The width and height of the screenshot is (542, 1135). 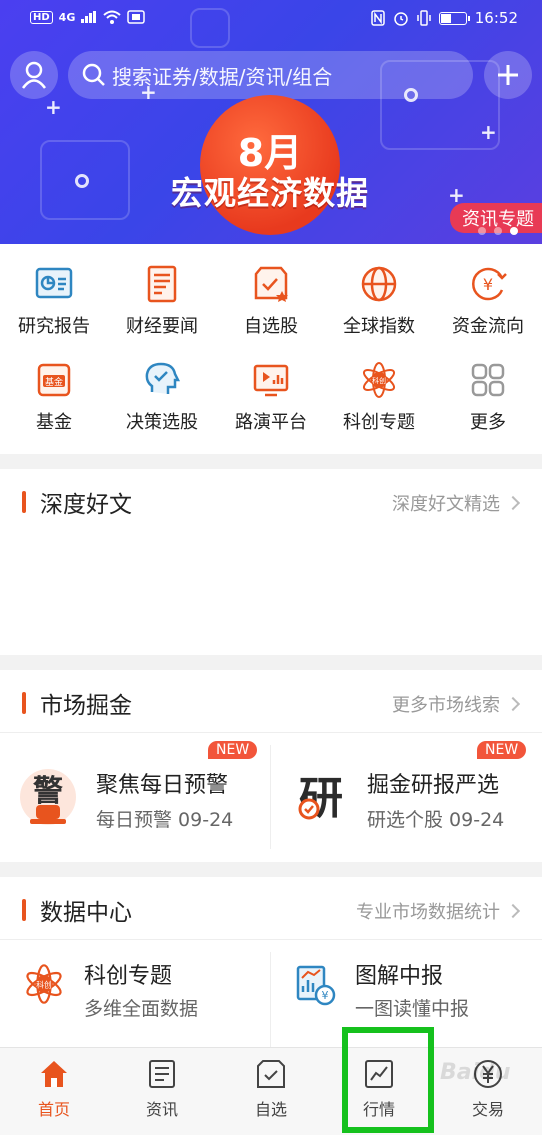 What do you see at coordinates (270, 1109) in the screenshot?
I see `tab-label: 自选` at bounding box center [270, 1109].